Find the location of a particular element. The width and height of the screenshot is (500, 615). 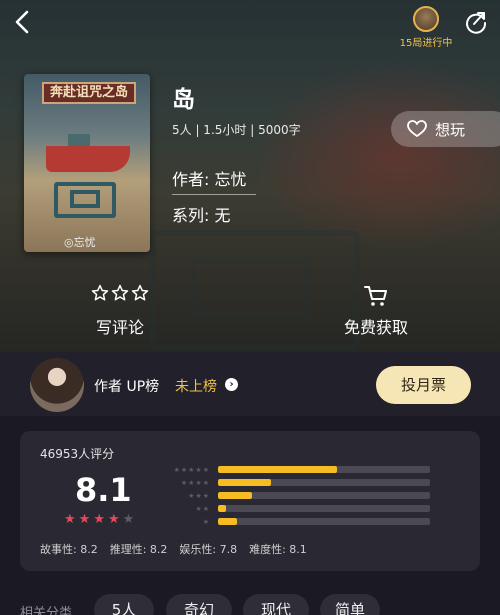

free-get-label: 免费获取 is located at coordinates (375, 327).